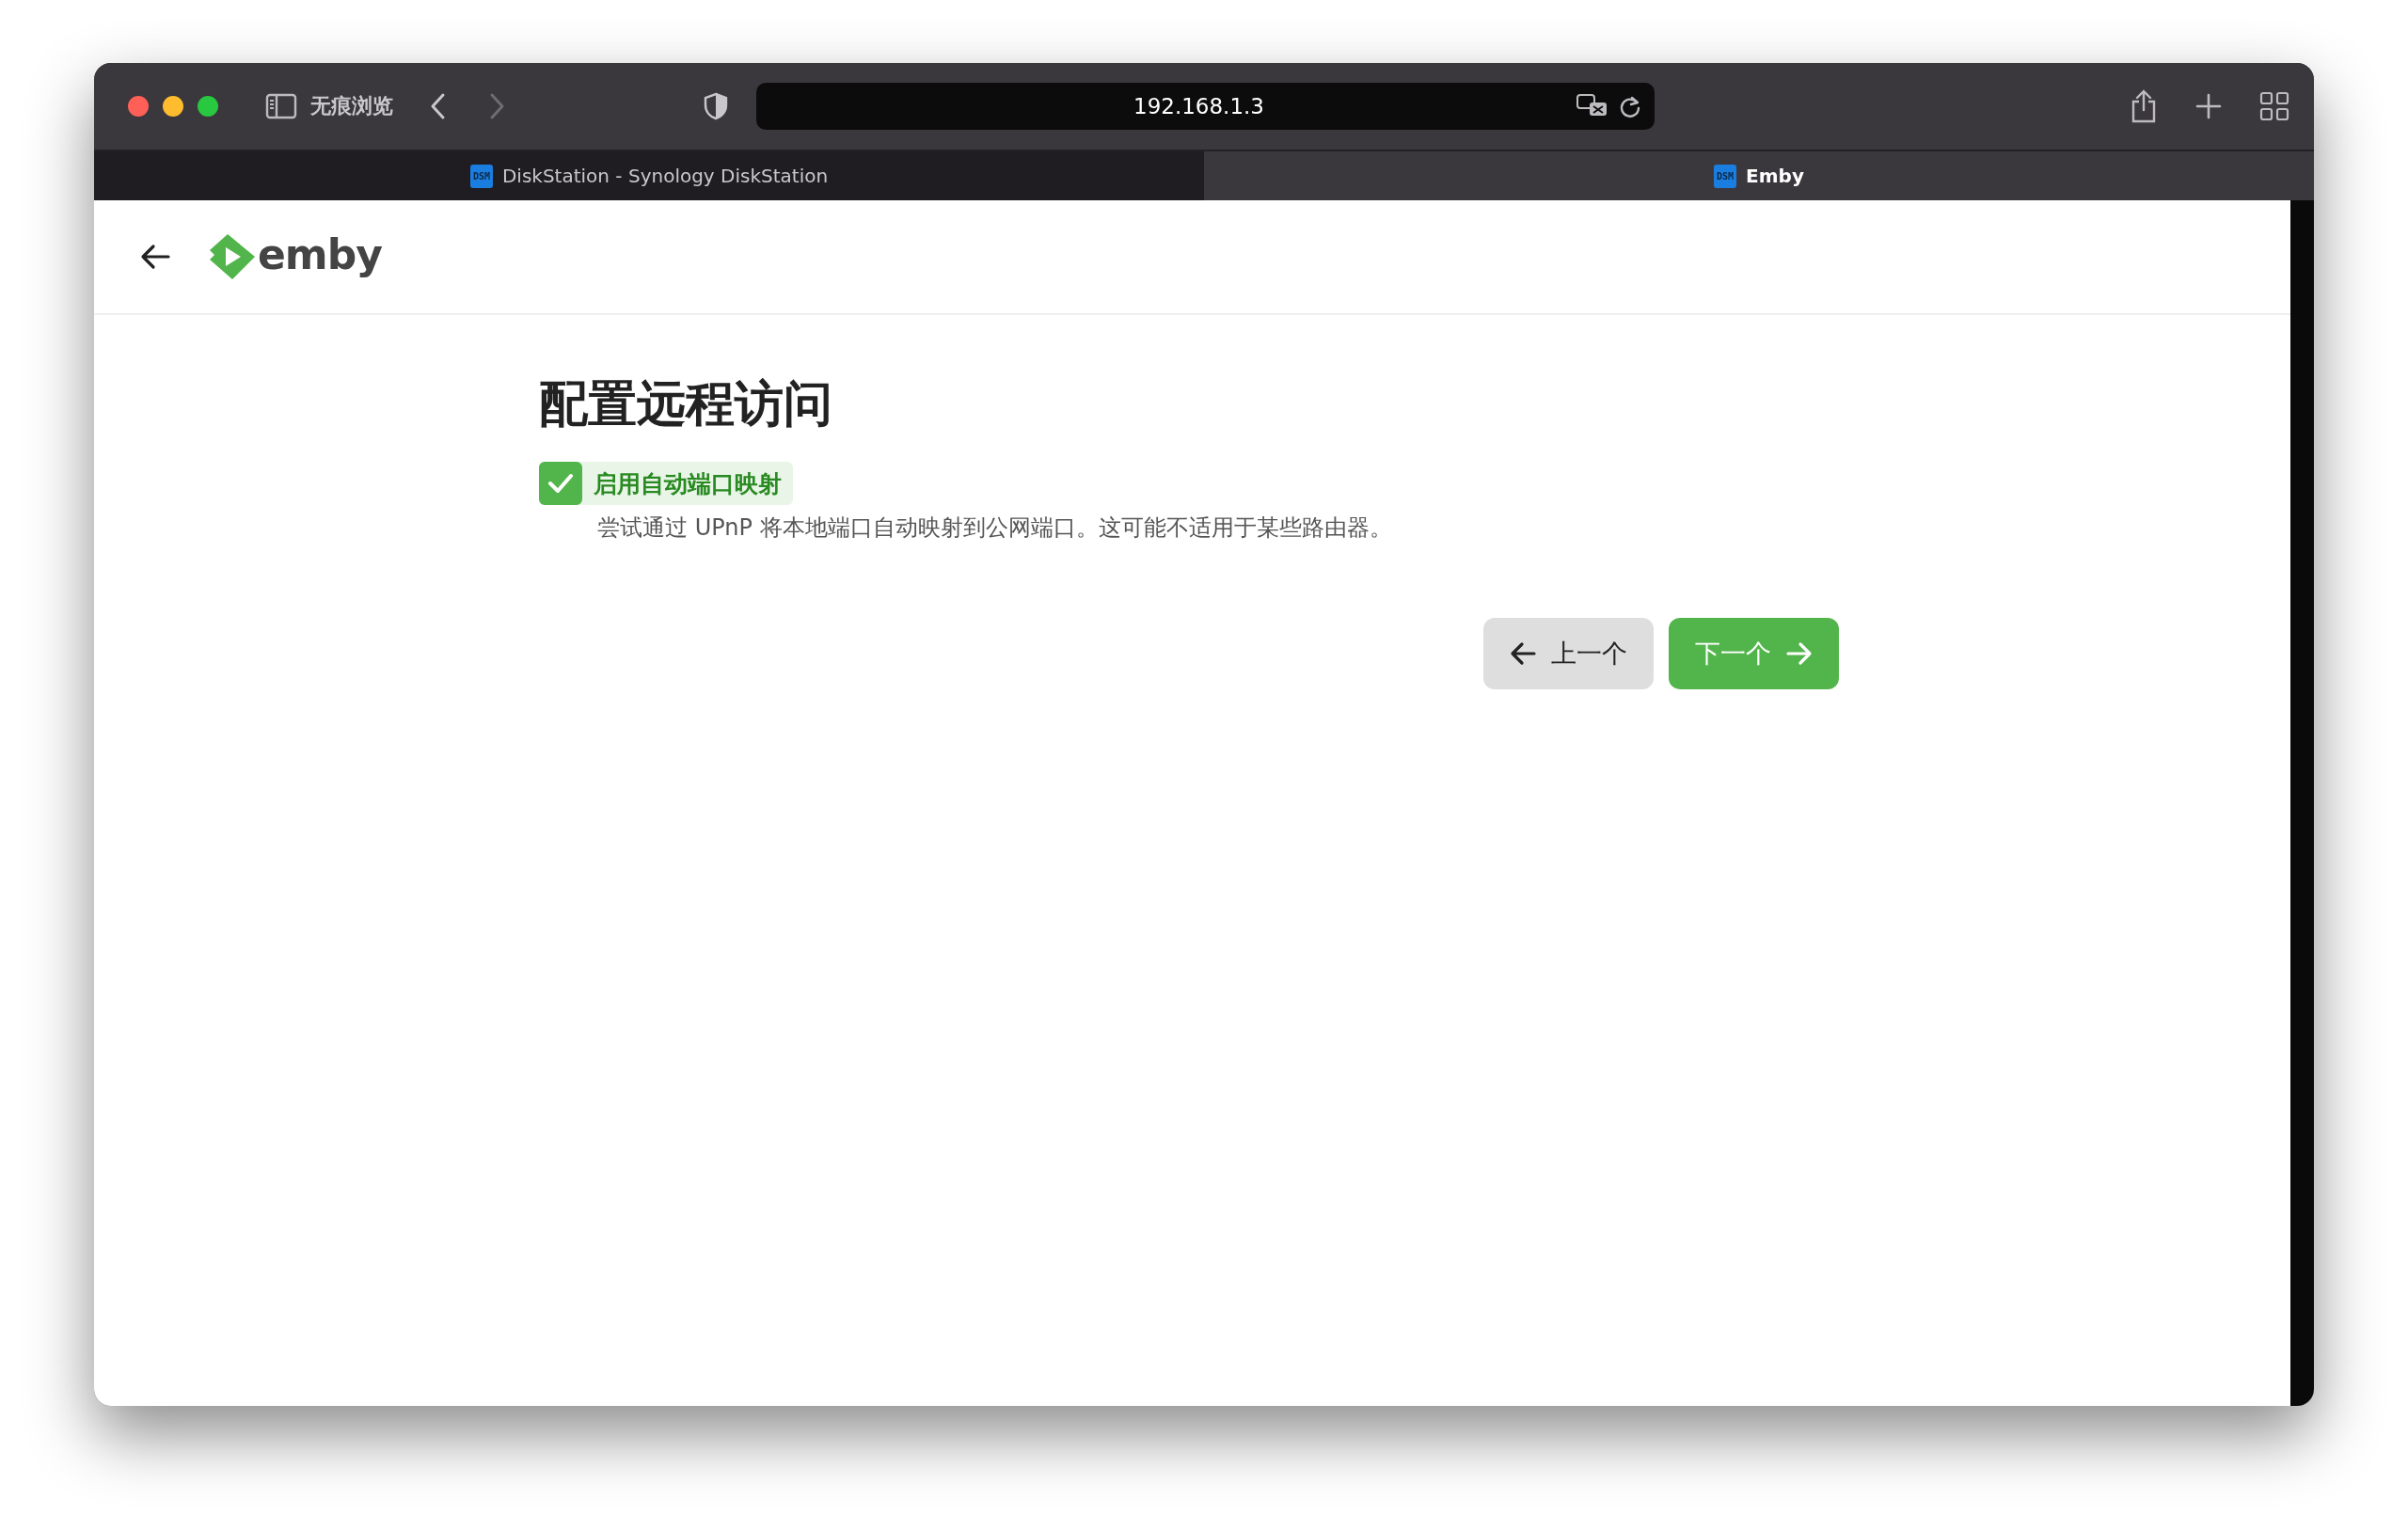  Describe the element at coordinates (2144, 106) in the screenshot. I see `share-icon` at that location.